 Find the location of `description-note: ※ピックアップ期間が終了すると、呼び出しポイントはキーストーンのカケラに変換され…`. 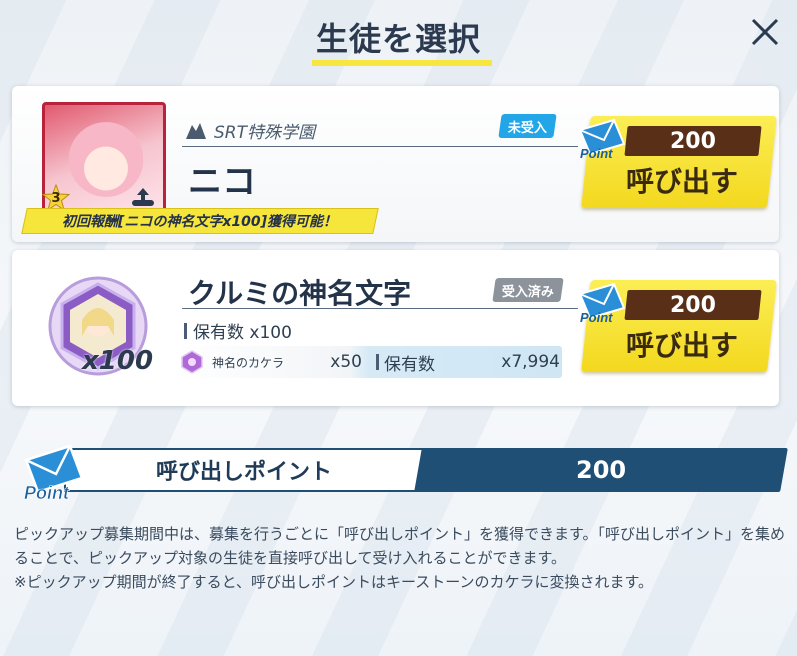

description-note: ※ピックアップ期間が終了すると、呼び出しポイントはキーストーンのカケラに変換され… is located at coordinates (333, 582).